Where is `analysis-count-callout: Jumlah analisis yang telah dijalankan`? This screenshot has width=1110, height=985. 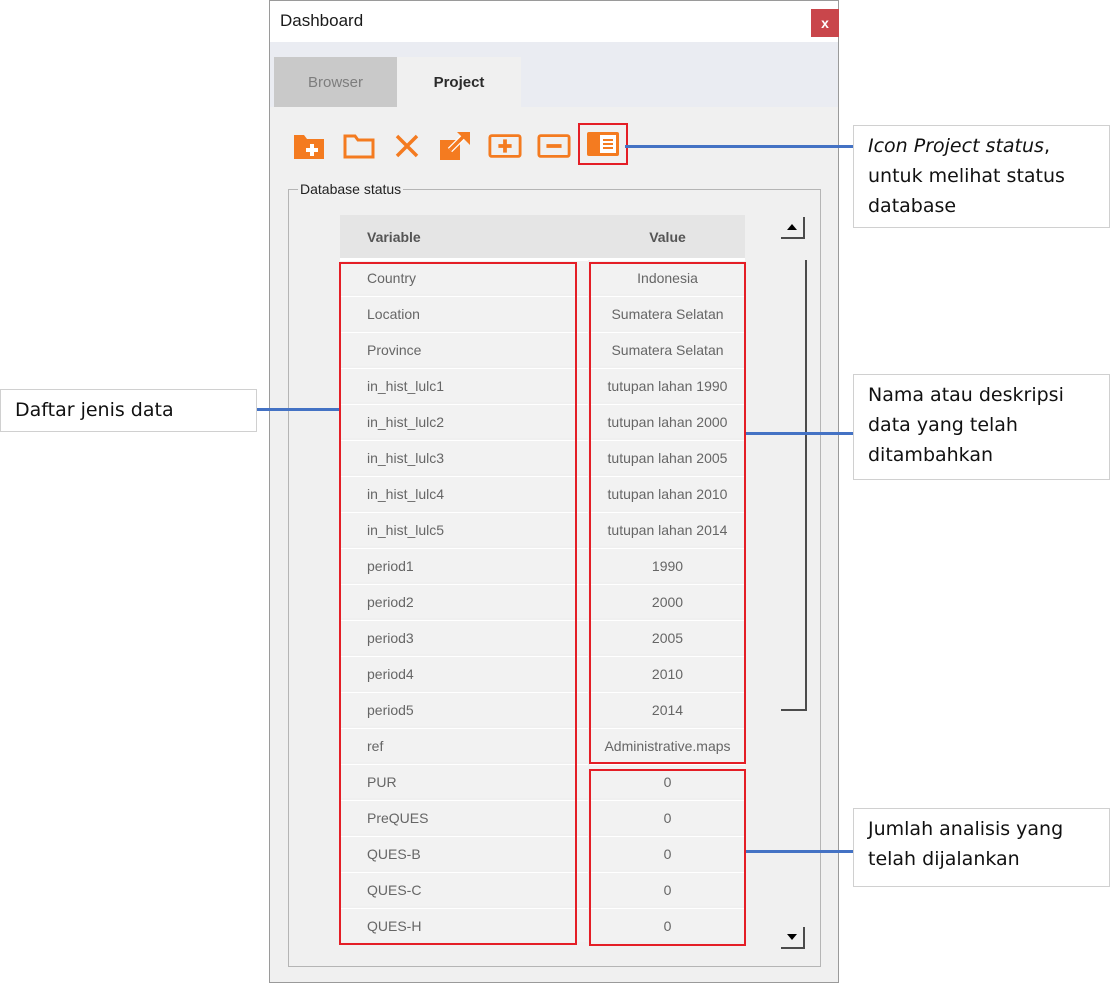
analysis-count-callout: Jumlah analisis yang telah dijalankan is located at coordinates (981, 847).